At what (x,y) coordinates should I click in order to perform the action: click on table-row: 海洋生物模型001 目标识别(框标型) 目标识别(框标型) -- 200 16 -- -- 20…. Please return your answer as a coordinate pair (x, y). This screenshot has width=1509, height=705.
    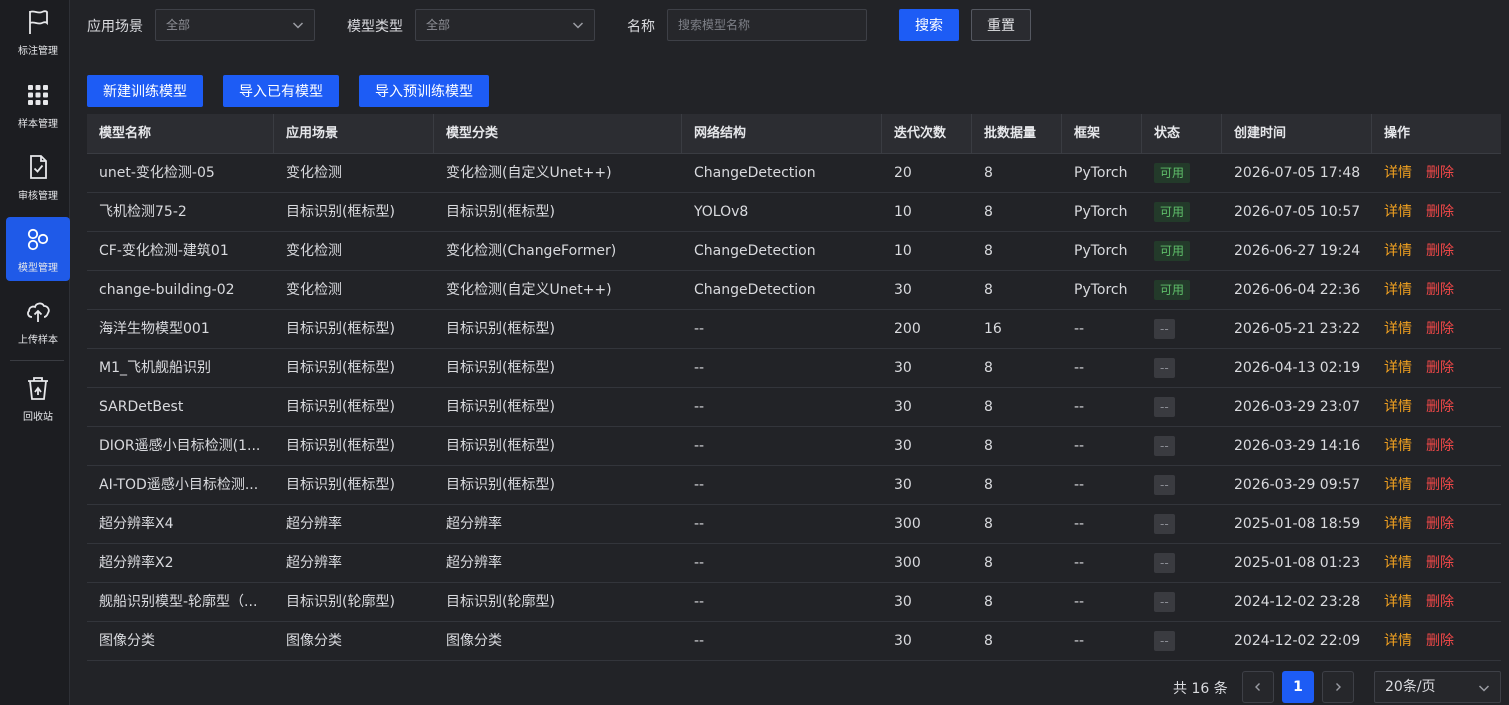
    Looking at the image, I should click on (794, 329).